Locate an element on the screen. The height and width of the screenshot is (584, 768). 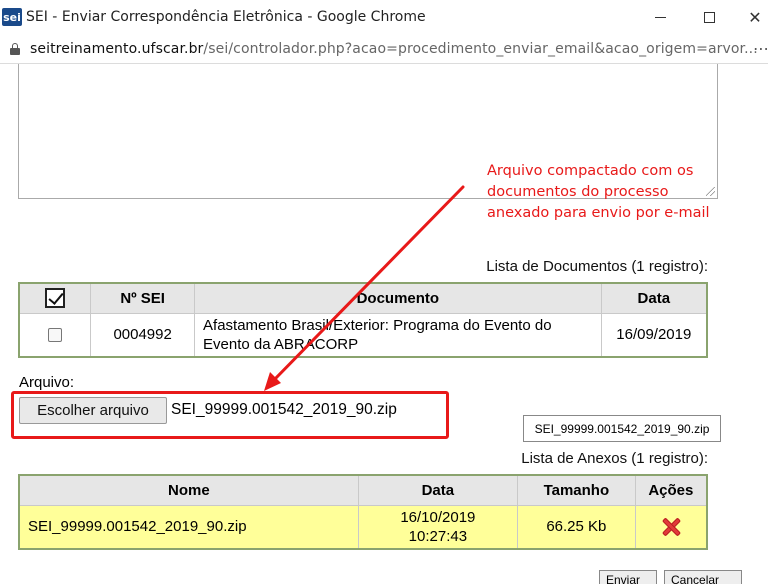
header-nome: Nome is located at coordinates (188, 490).